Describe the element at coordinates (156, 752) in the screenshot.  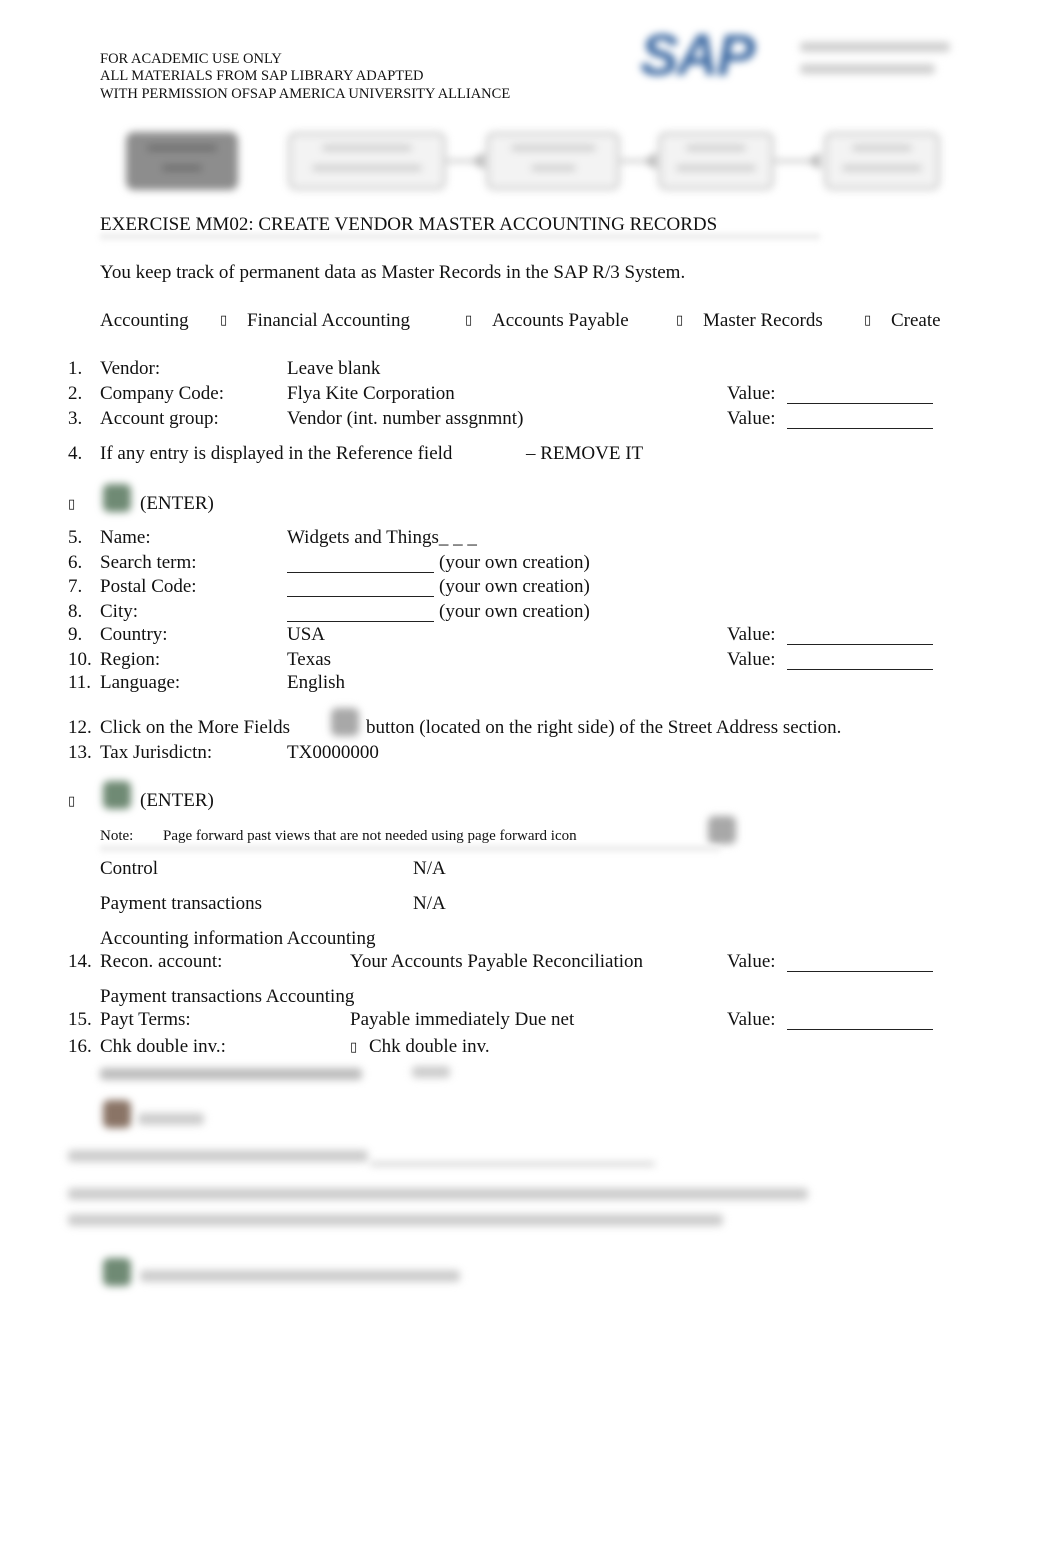
I see `field-label: Tax Jurisdictn:` at that location.